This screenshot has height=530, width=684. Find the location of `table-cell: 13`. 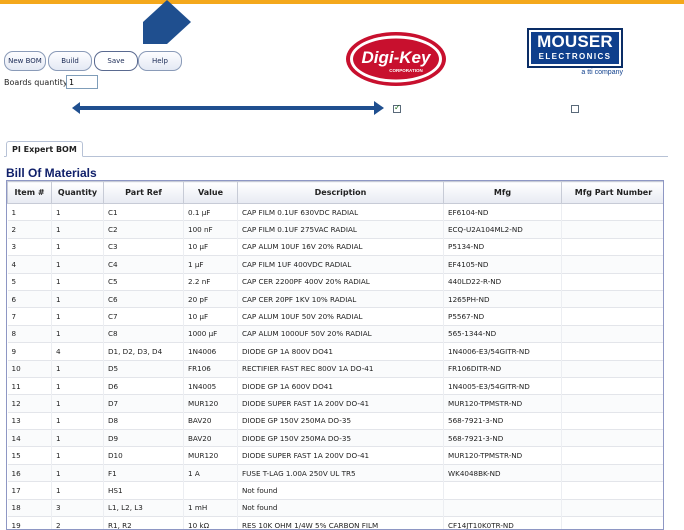

table-cell: 13 is located at coordinates (30, 420).